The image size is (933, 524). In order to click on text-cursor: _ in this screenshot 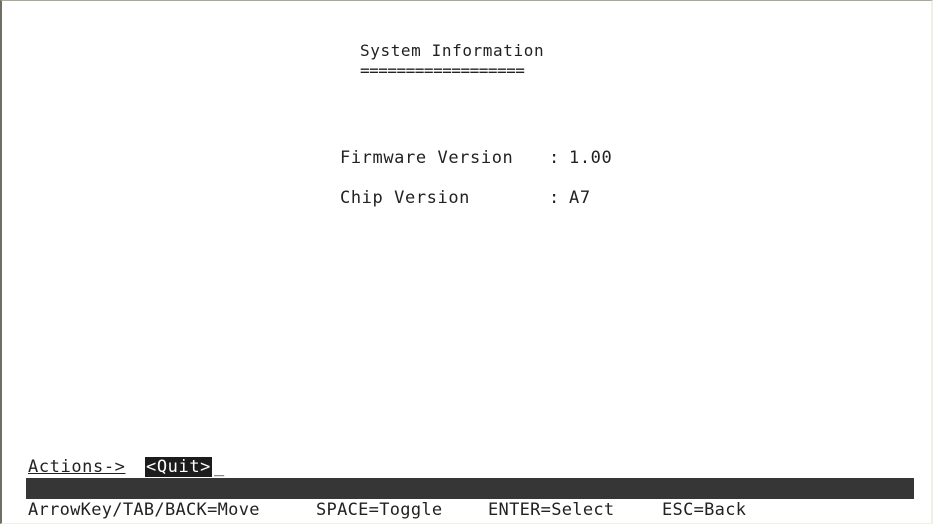, I will do `click(219, 467)`.